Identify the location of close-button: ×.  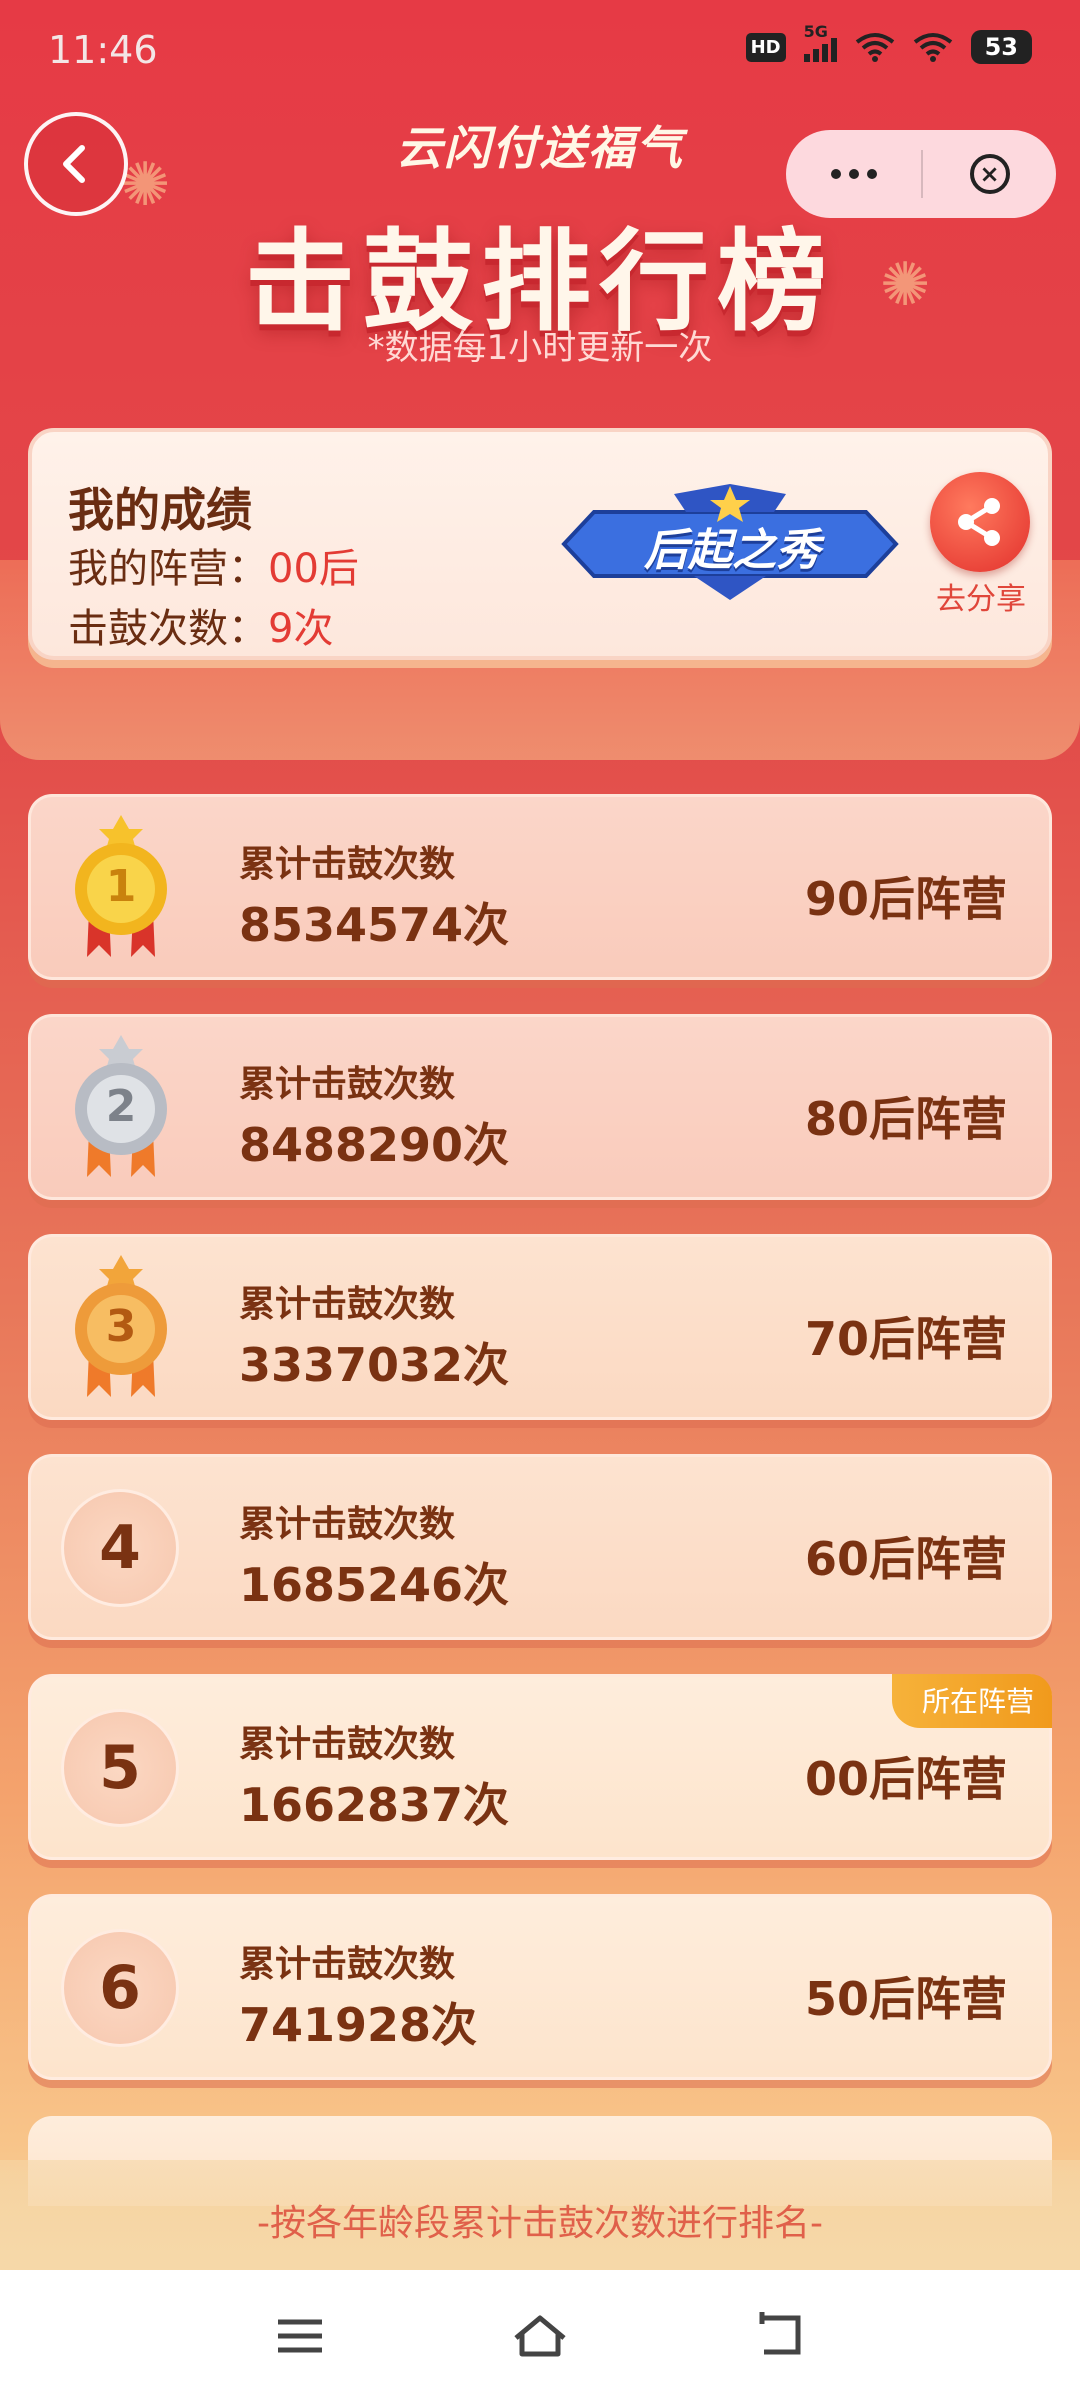
(989, 174).